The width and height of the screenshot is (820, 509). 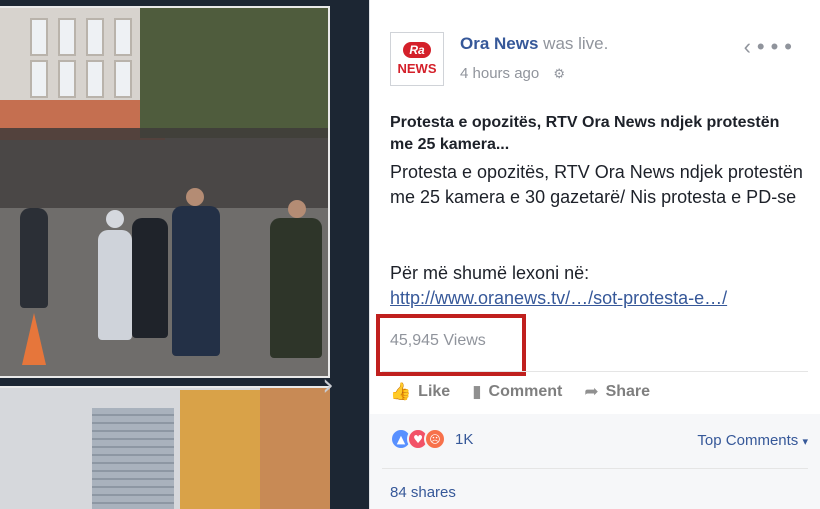 What do you see at coordinates (34, 339) in the screenshot?
I see `traffic-cone-image` at bounding box center [34, 339].